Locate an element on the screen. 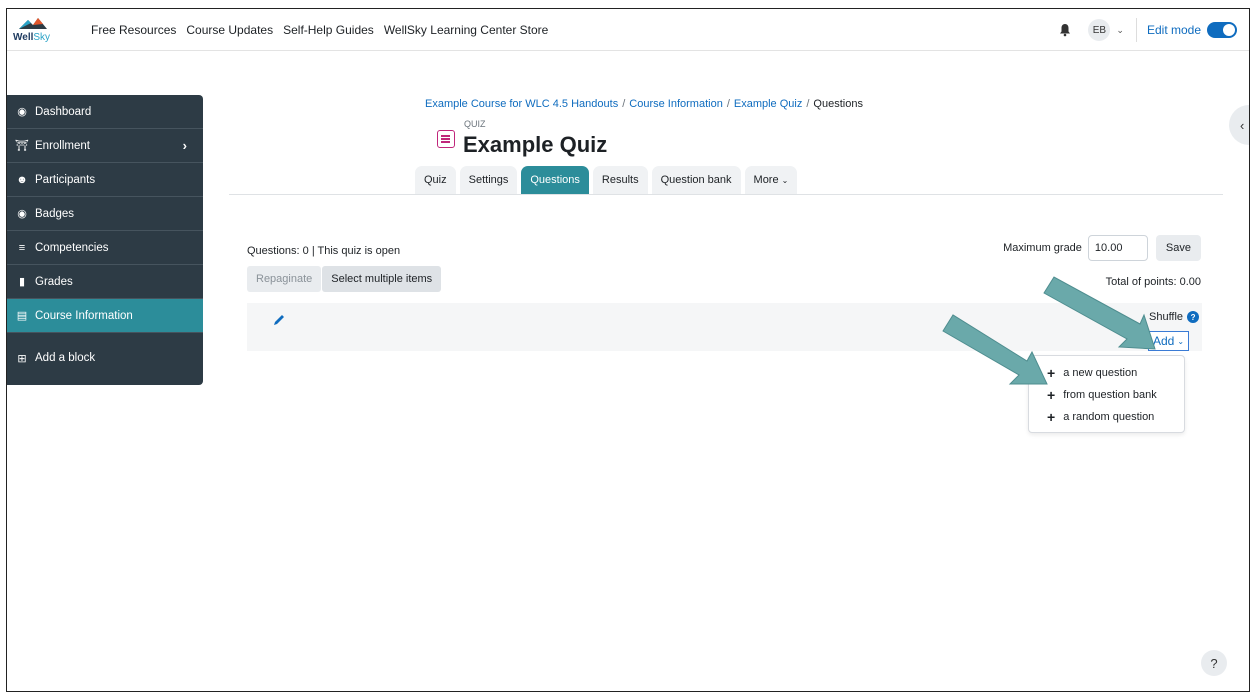  wellsky-logo: WellSky is located at coordinates (33, 30).